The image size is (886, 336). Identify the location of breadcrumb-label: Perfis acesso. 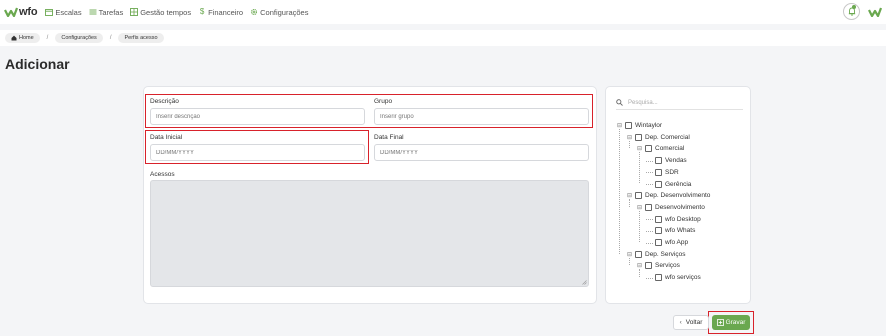
(141, 38).